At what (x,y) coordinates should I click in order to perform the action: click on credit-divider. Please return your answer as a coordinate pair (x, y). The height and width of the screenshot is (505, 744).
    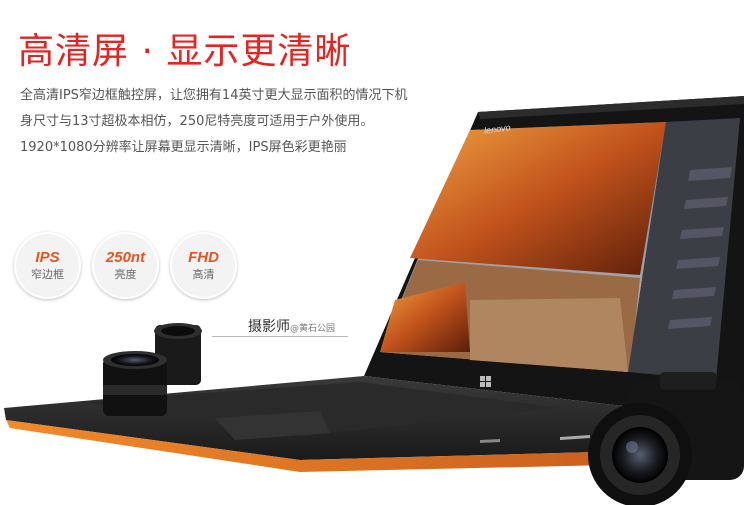
    Looking at the image, I should click on (280, 336).